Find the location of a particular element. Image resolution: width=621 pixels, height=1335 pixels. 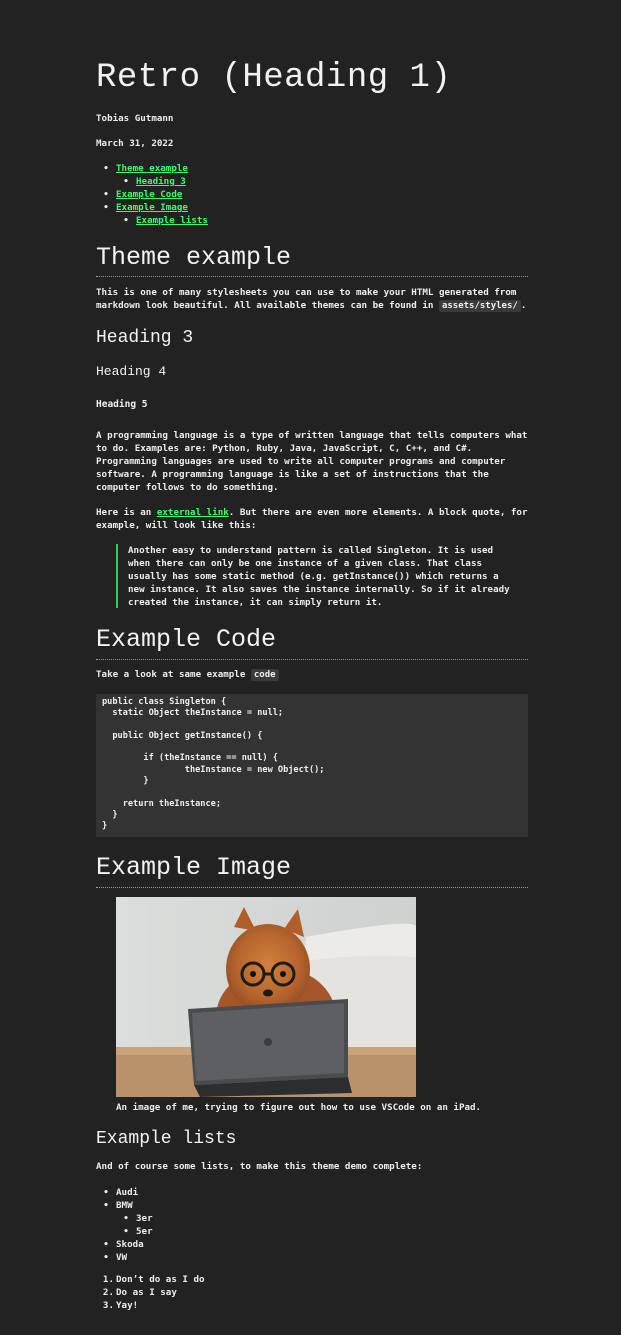

code-intro-text: Take a look at same example is located at coordinates (173, 674).